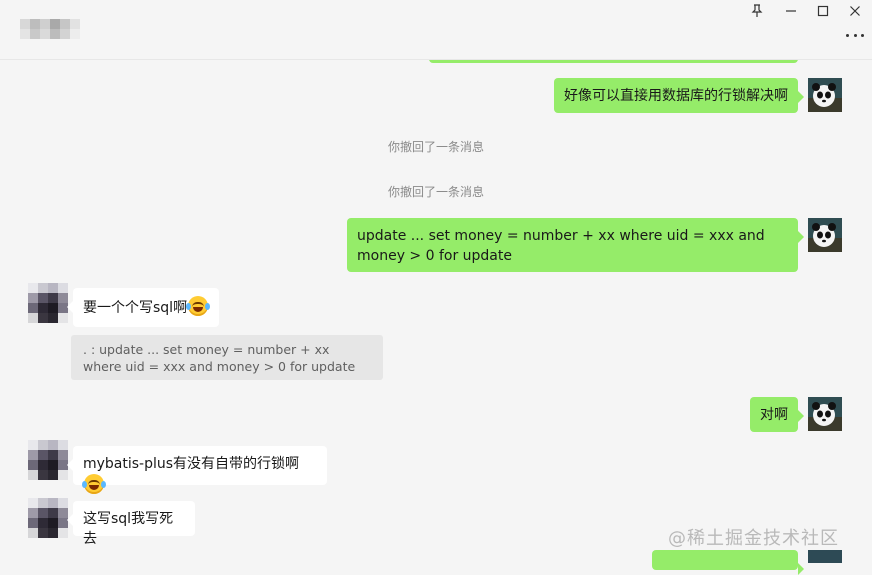  I want to click on minimize-icon, so click(791, 11).